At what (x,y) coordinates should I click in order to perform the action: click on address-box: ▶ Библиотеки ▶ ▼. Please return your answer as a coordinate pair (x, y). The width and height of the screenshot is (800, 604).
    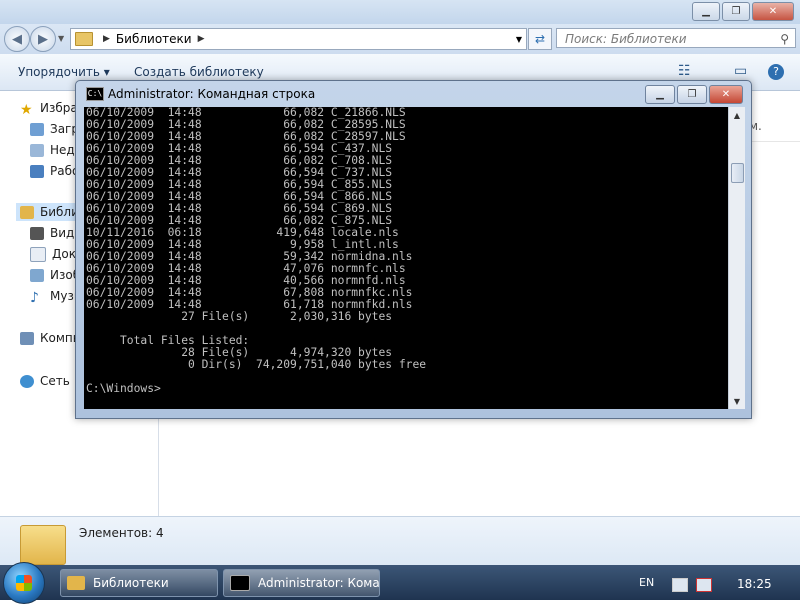
    Looking at the image, I should click on (298, 39).